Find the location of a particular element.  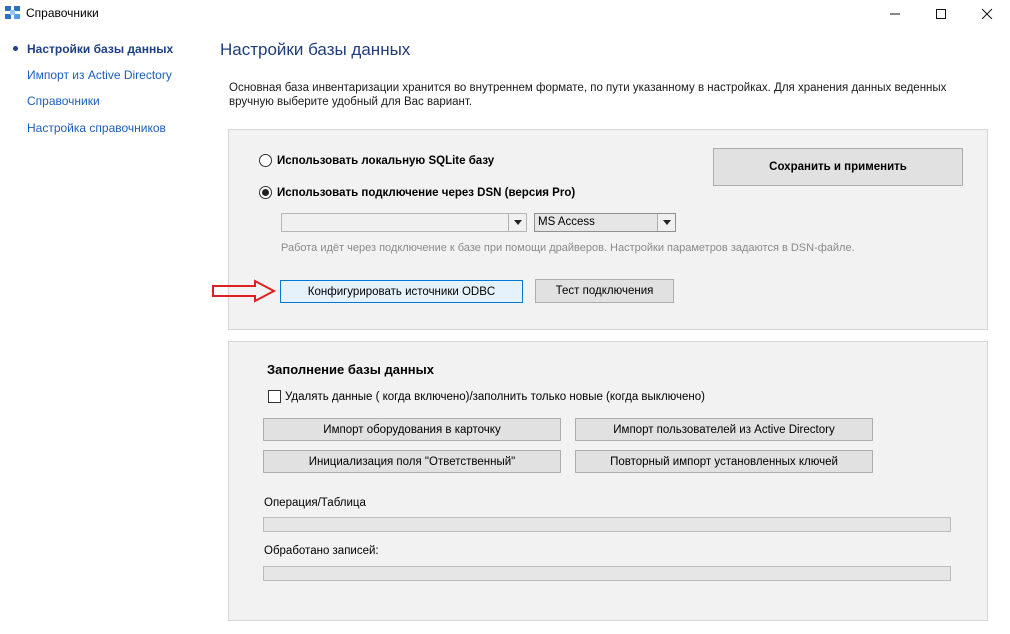

dsn-select is located at coordinates (404, 222).